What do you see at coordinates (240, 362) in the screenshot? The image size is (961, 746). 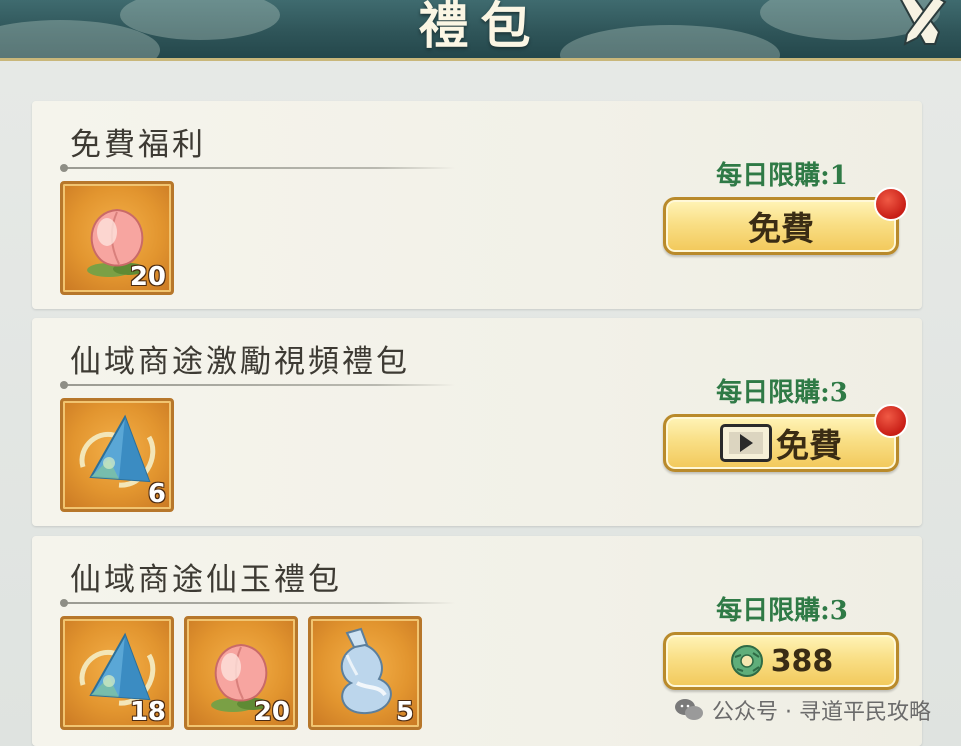 I see `pack-title: 仙域商途激勵視頻禮包` at bounding box center [240, 362].